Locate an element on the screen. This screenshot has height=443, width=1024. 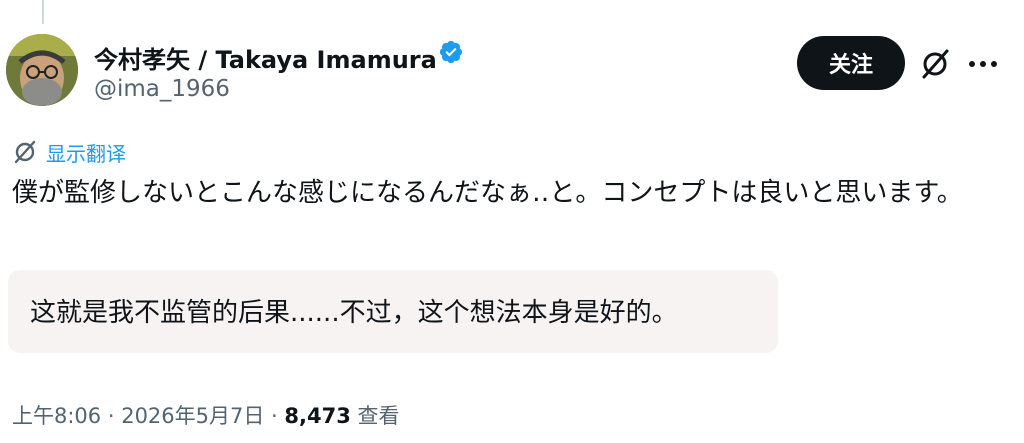
views-count: 8,473 is located at coordinates (317, 416).